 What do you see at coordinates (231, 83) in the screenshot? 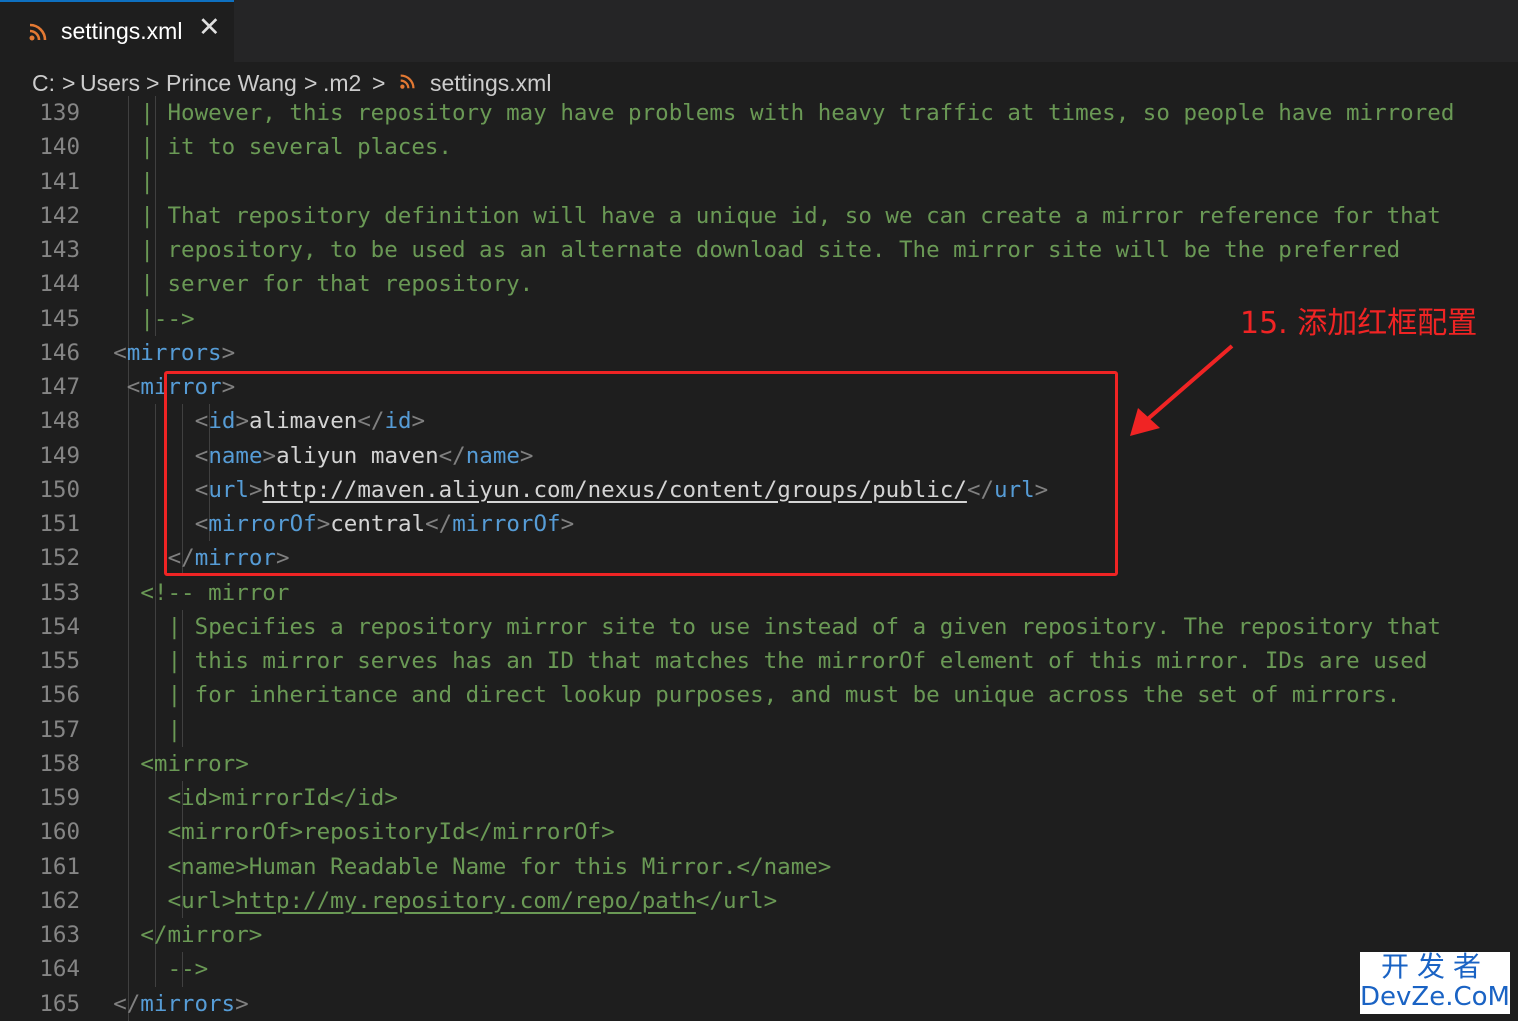
I see `breadcrumb-user: Prince Wang` at bounding box center [231, 83].